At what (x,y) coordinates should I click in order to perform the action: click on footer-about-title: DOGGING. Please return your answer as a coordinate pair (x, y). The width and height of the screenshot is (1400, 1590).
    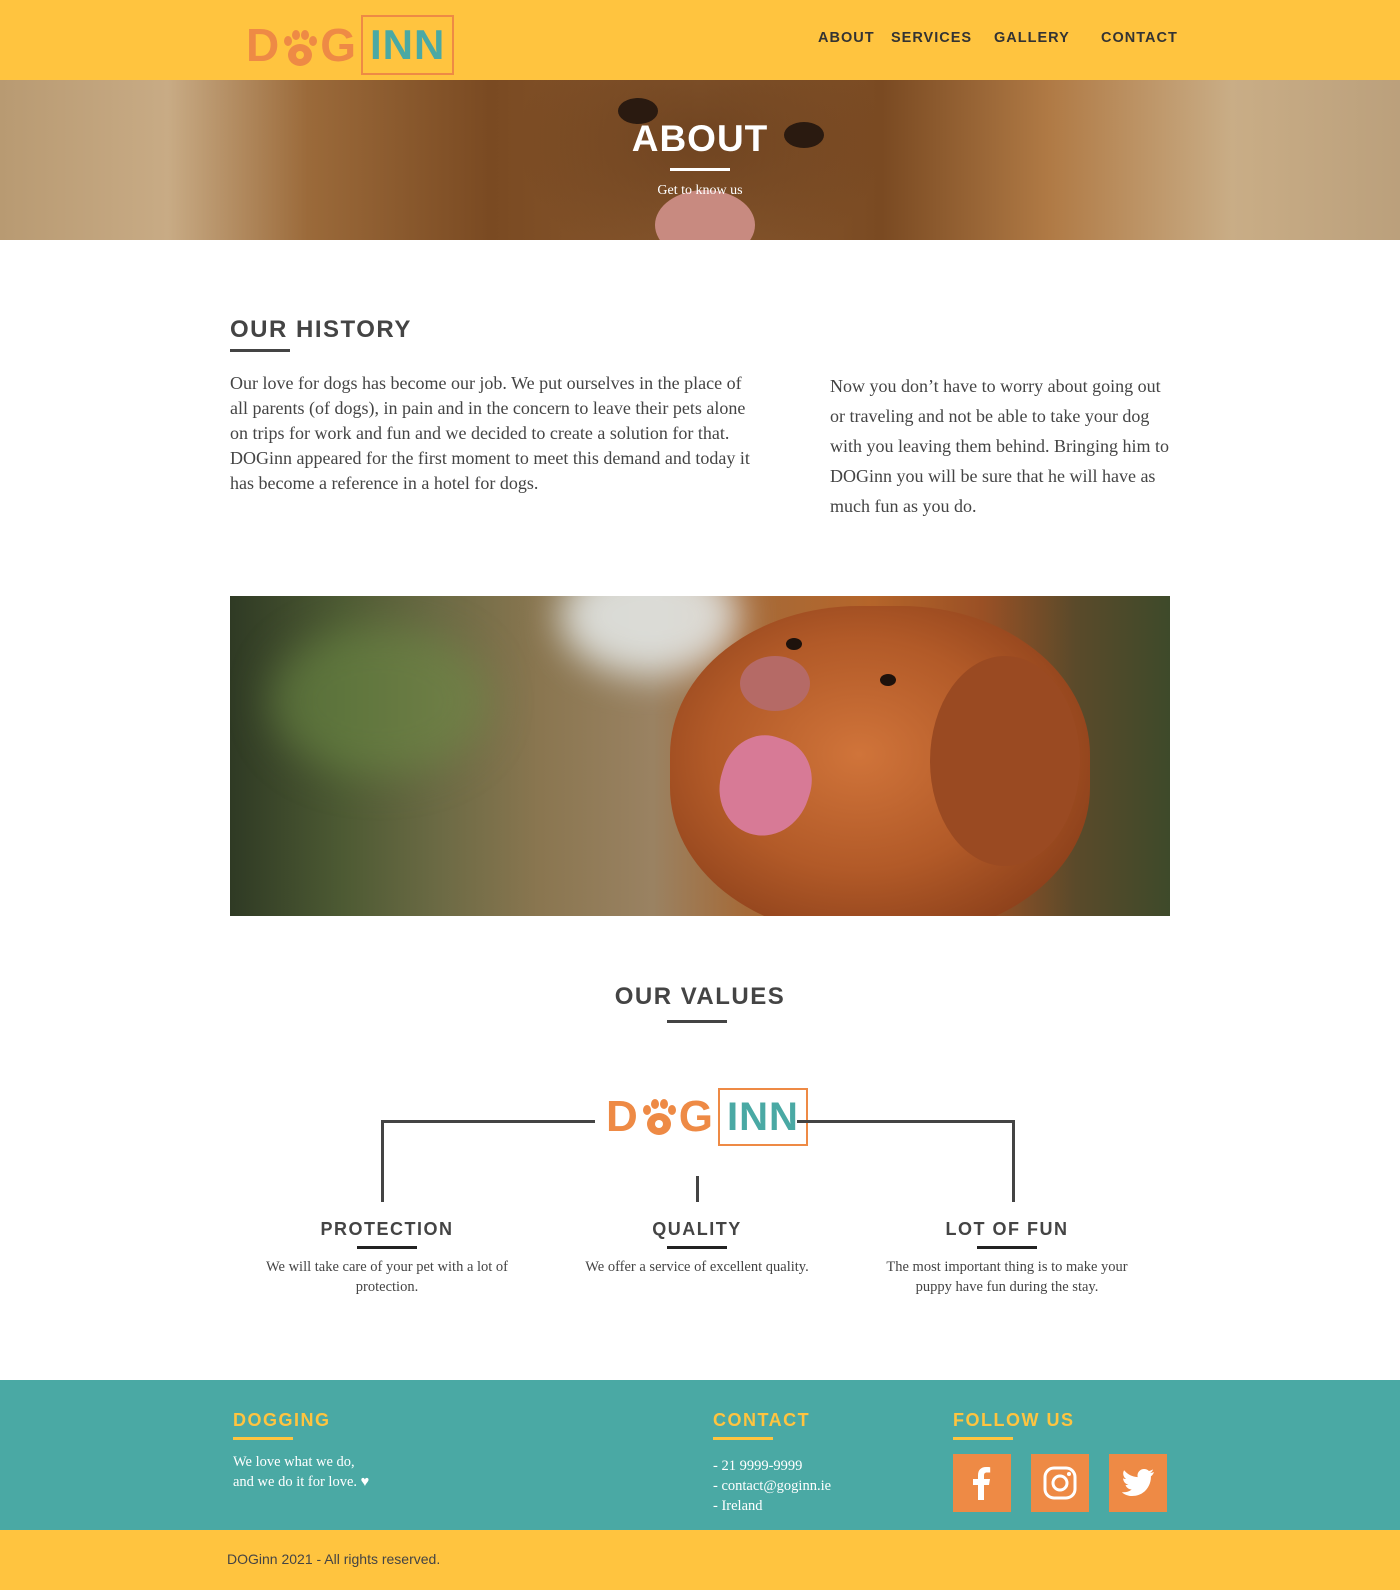
    Looking at the image, I should click on (282, 1420).